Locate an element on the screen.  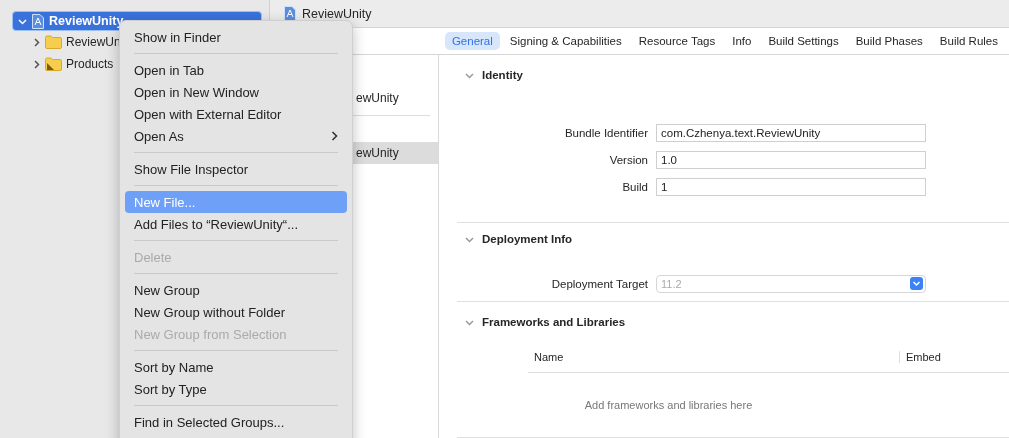
field-label: Deployment Target is located at coordinates (599, 283).